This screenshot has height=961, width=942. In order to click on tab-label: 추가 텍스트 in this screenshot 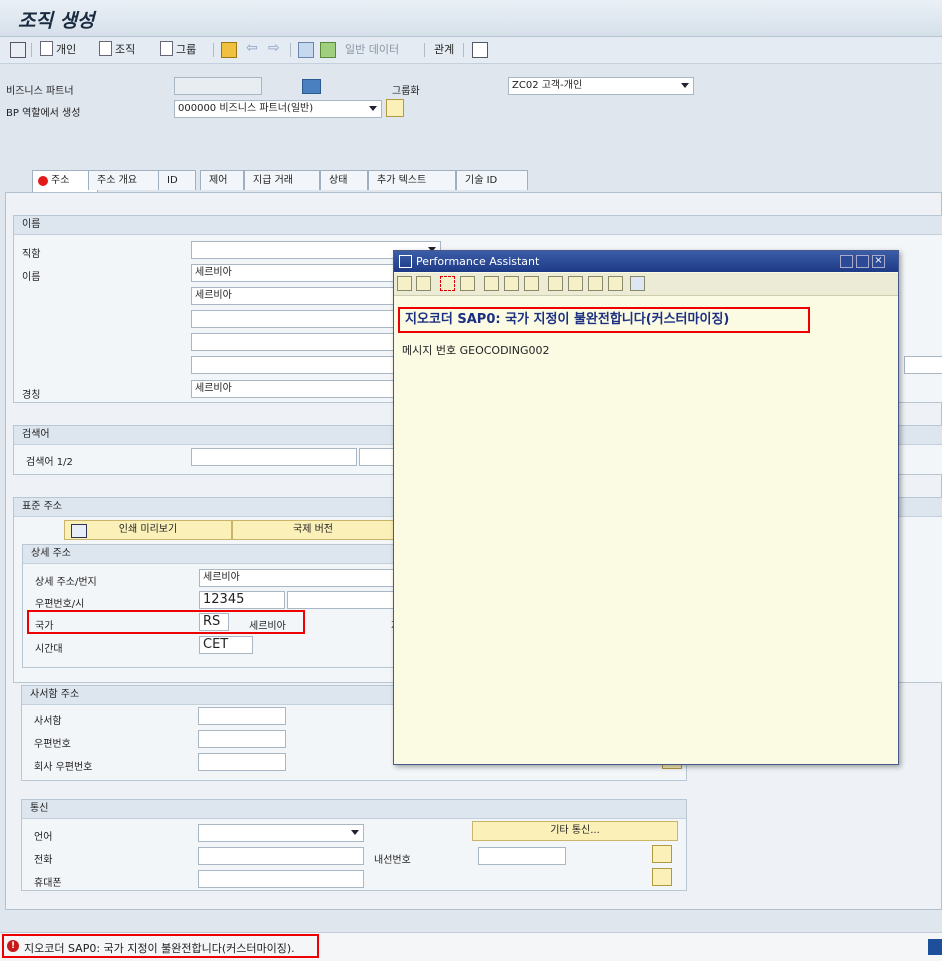, I will do `click(402, 180)`.